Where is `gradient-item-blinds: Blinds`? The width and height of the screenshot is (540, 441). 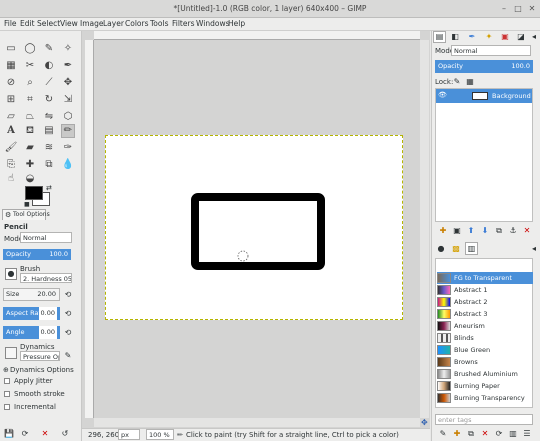
gradient-item-blinds: Blinds is located at coordinates (485, 338).